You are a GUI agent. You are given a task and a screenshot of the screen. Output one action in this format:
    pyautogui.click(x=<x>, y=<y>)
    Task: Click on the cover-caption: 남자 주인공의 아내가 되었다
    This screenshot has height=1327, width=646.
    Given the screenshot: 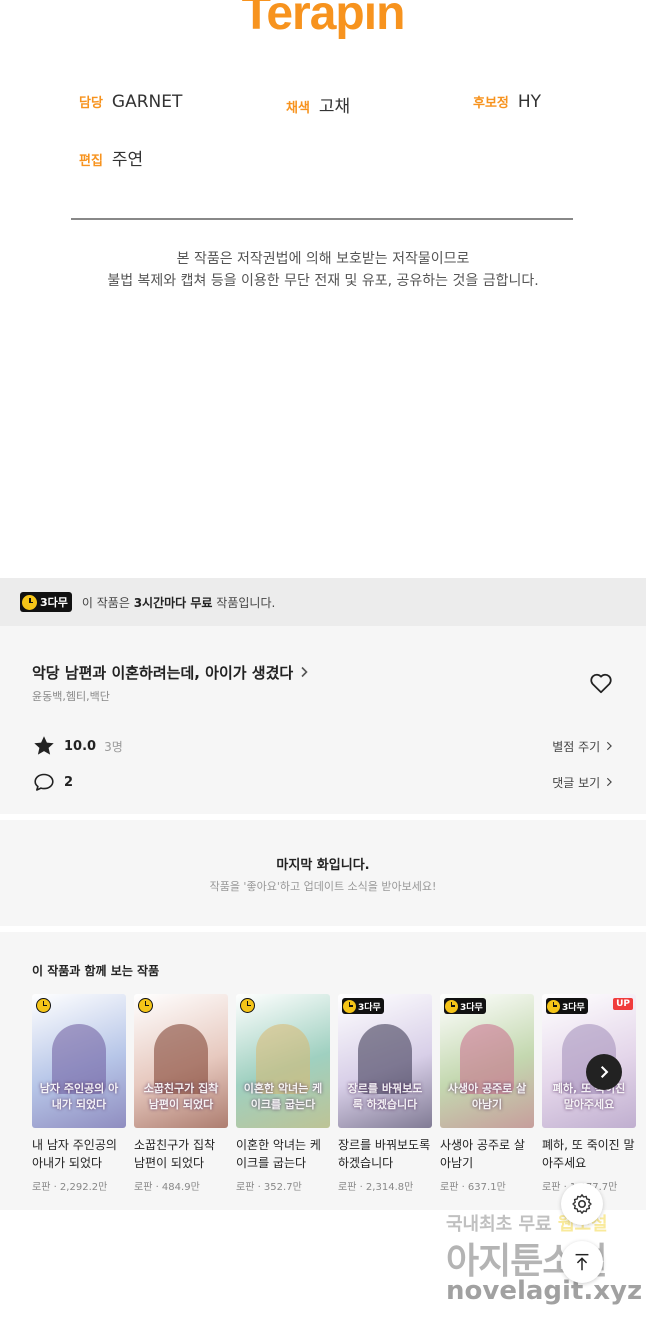 What is the action you would take?
    pyautogui.click(x=79, y=1096)
    